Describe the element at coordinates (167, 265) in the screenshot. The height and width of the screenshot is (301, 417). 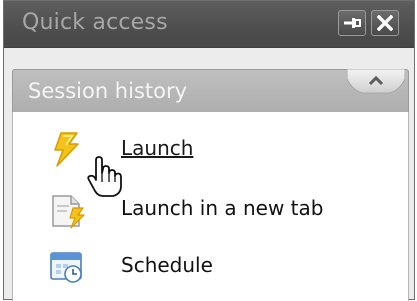
I see `schedule-label: Schedule` at that location.